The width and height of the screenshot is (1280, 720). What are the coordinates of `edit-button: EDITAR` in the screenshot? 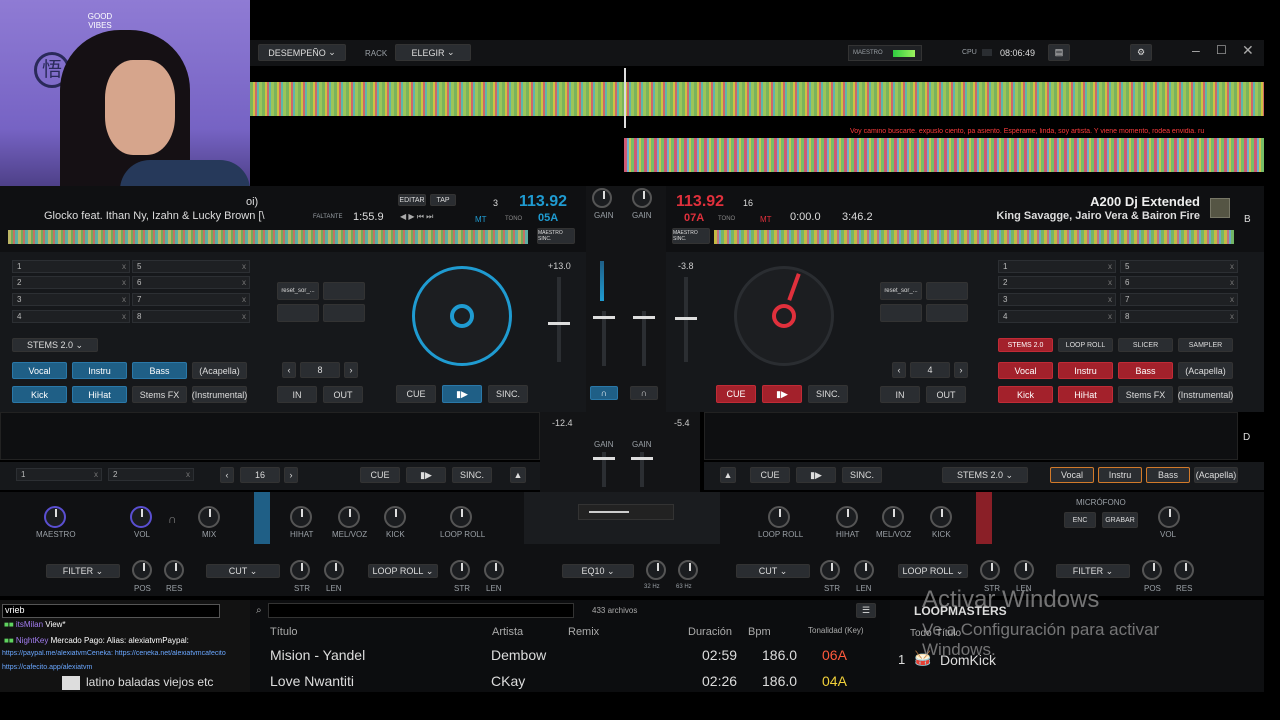 It's located at (412, 200).